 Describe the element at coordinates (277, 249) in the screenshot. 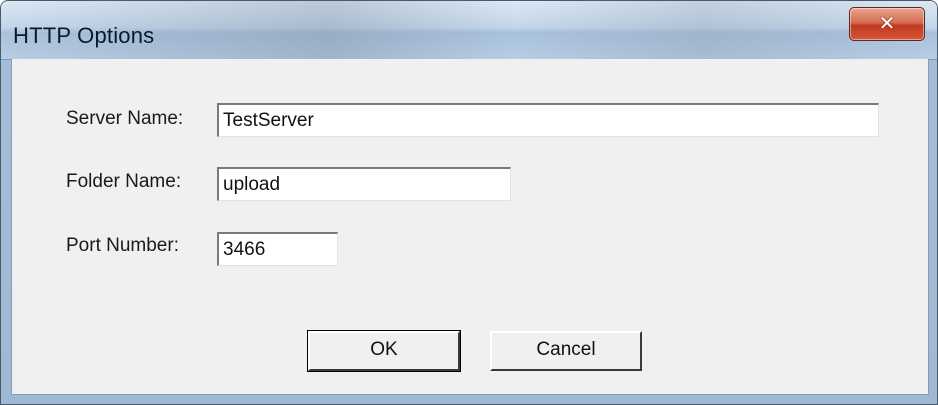

I see `port-number-input` at that location.